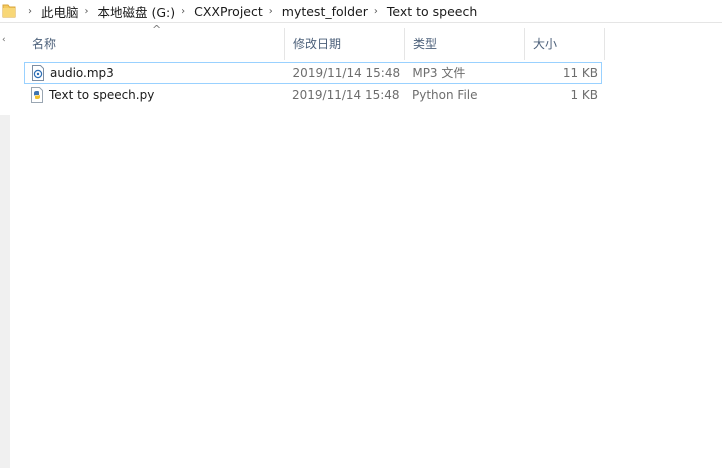 This screenshot has width=722, height=468. I want to click on breadcrumb-item-mytest-folder: mytest_folder, so click(325, 11).